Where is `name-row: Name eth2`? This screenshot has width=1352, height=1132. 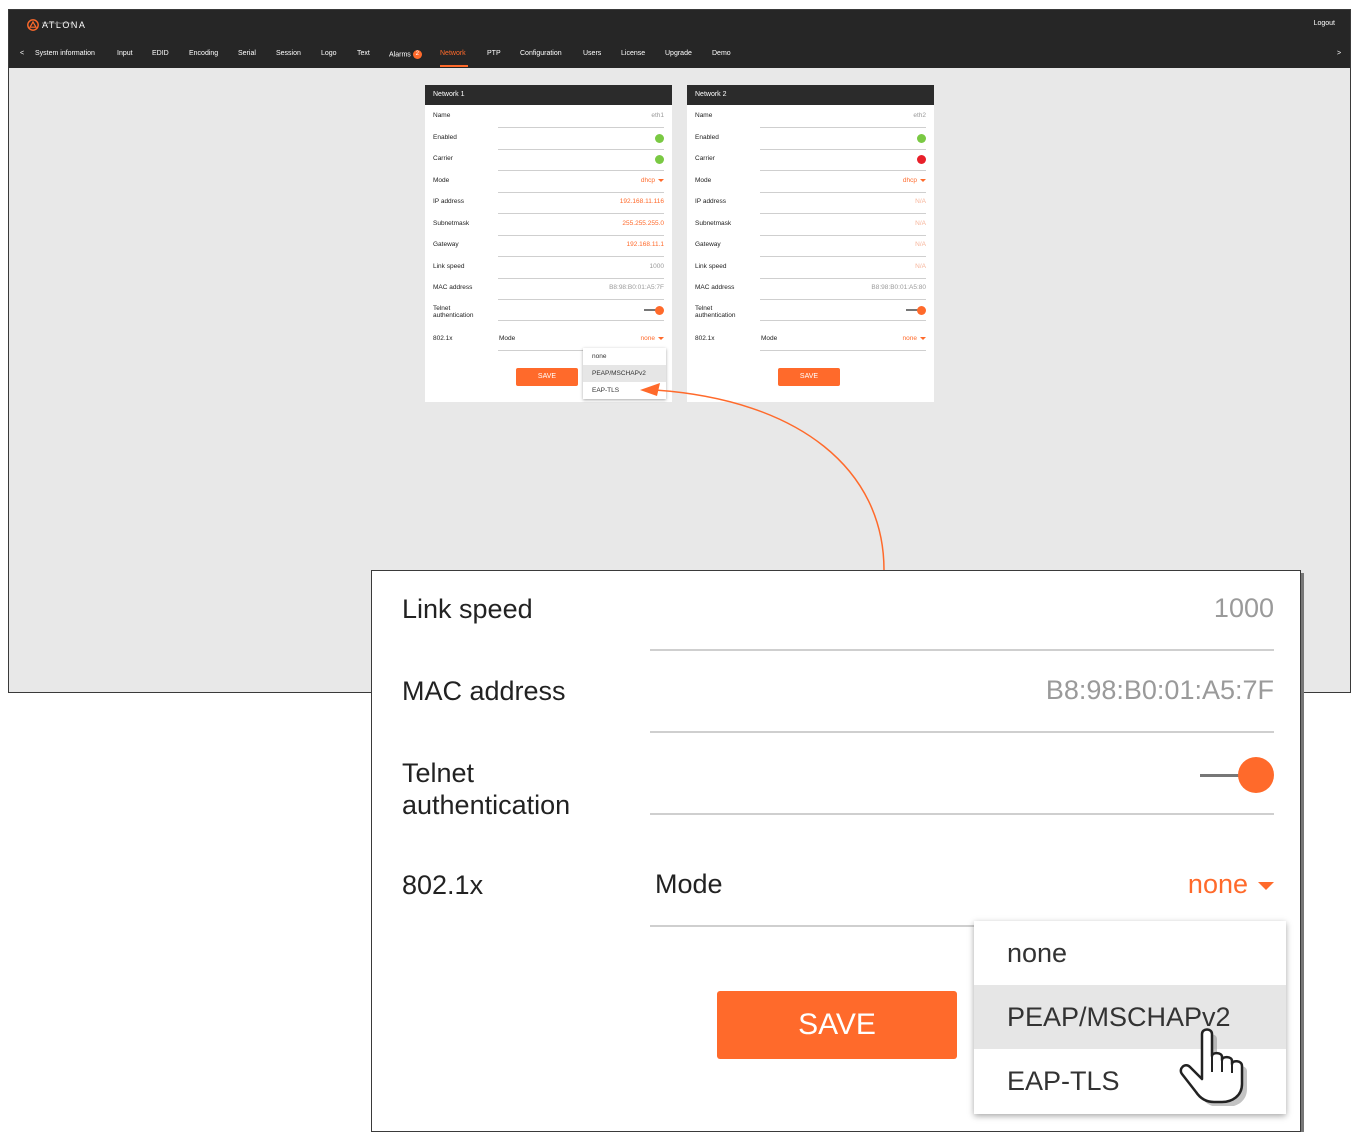
name-row: Name eth2 is located at coordinates (810, 117).